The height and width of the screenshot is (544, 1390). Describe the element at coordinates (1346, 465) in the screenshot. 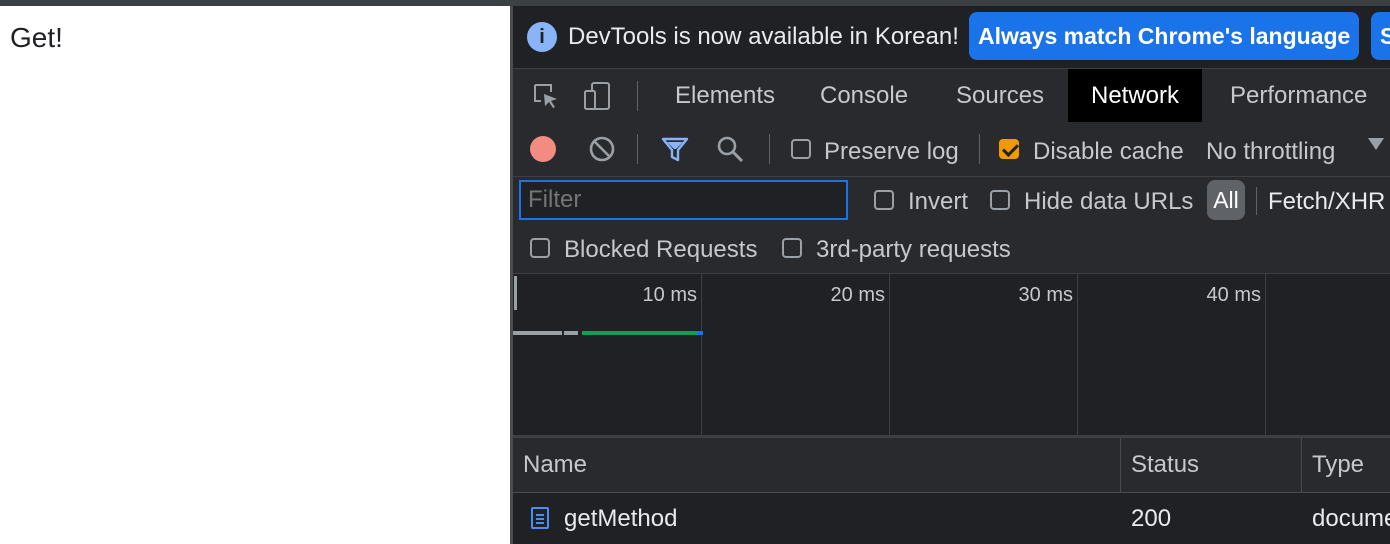

I see `column-header-type: Type` at that location.